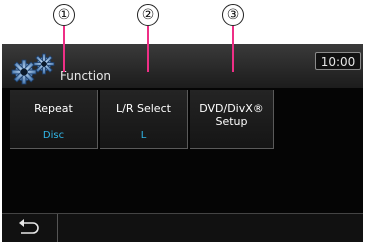 This screenshot has height=246, width=367. Describe the element at coordinates (143, 135) in the screenshot. I see `lr-select-value: L` at that location.